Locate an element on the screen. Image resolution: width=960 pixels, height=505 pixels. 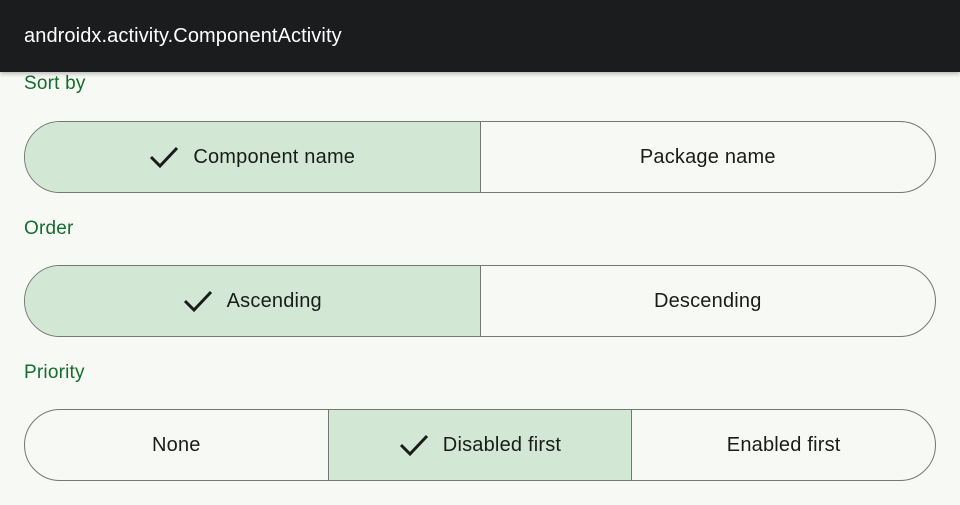
sort-option-label: Component name is located at coordinates (274, 156).